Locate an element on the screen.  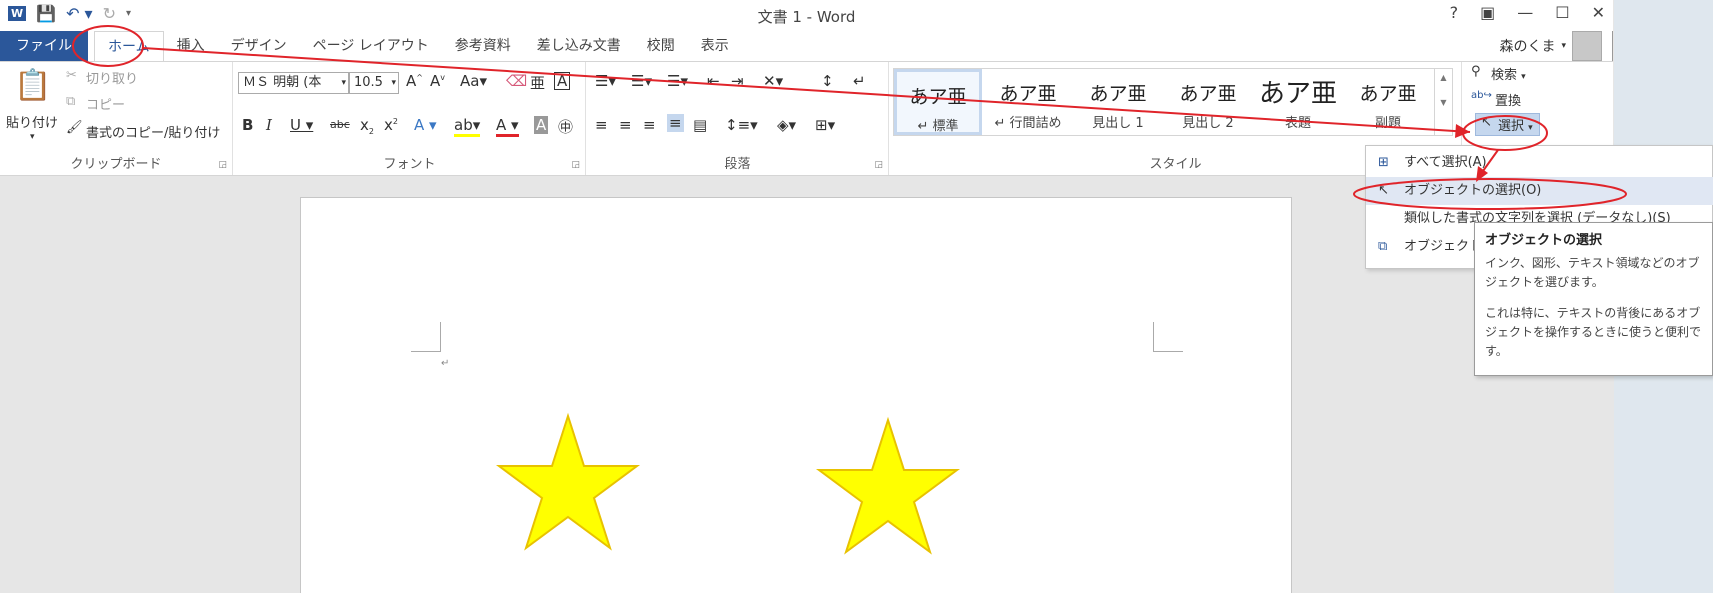
superscript-icon: x2 is located at coordinates (391, 125).